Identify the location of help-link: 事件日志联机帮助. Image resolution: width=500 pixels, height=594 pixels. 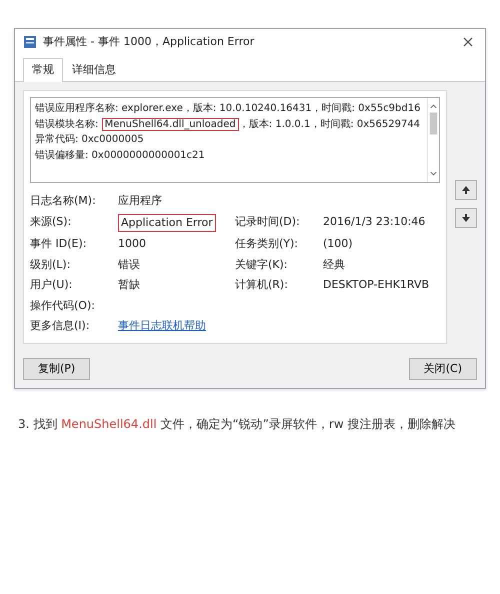
(162, 326).